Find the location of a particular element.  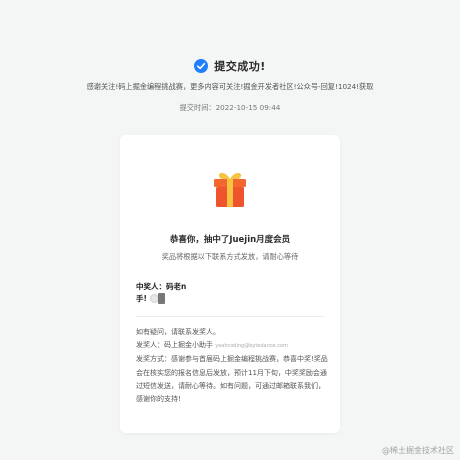

winner-label: 中奖人： is located at coordinates (151, 286).